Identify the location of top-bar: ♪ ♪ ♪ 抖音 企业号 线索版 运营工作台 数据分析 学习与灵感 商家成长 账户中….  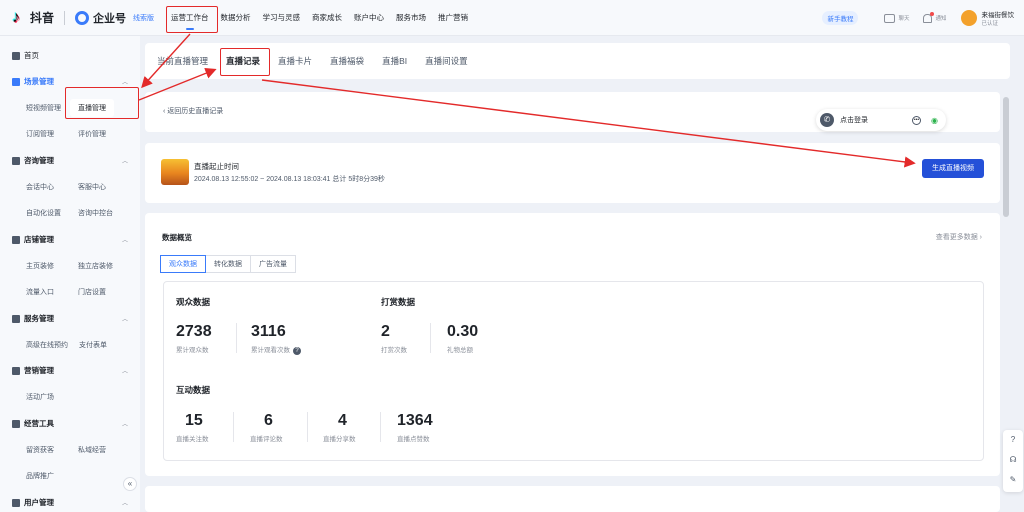
(512, 18).